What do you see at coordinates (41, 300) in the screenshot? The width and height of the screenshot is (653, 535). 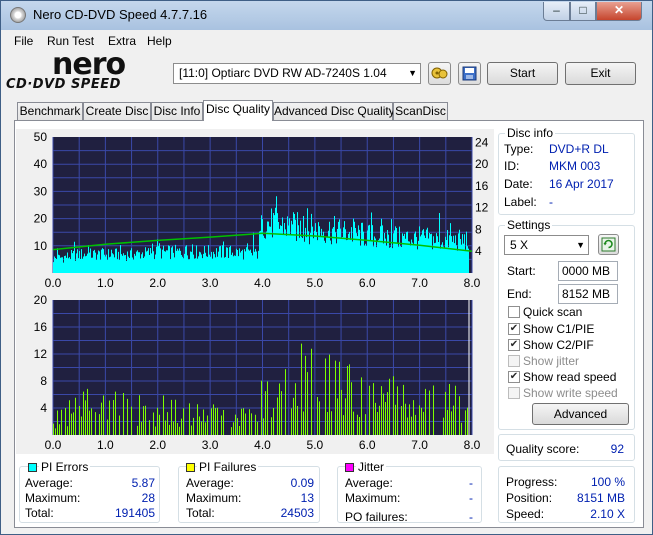 I see `chart2-y-tick-label: 20` at bounding box center [41, 300].